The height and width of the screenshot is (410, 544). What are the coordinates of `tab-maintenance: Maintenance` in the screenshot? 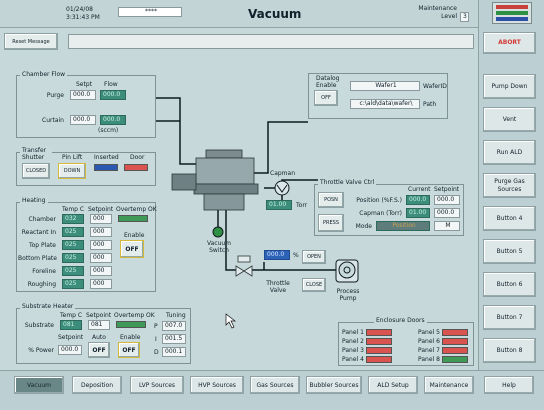 It's located at (449, 385).